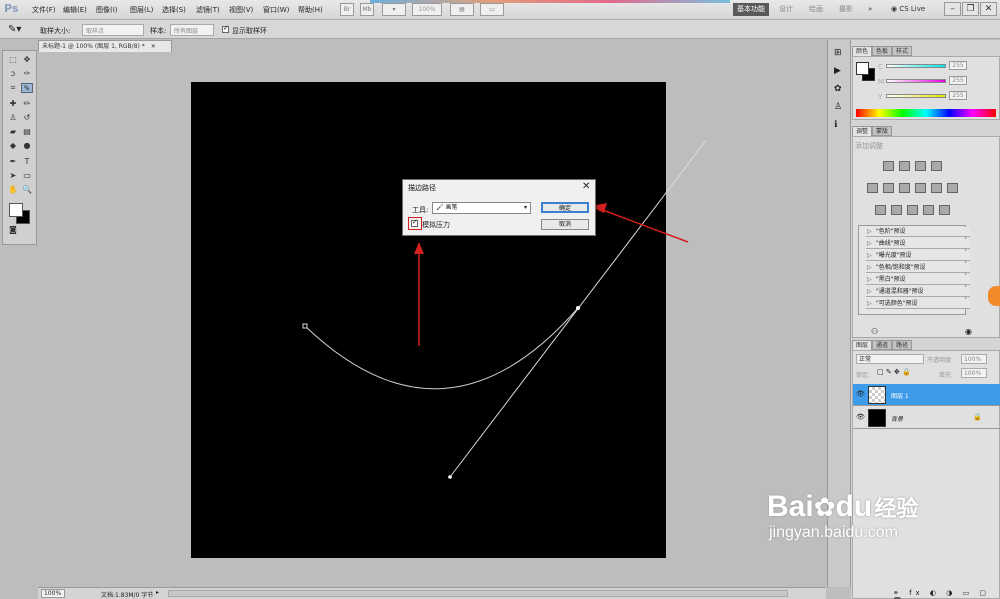 The width and height of the screenshot is (1000, 599). Describe the element at coordinates (16, 210) in the screenshot. I see `foreground-color-swatch` at that location.